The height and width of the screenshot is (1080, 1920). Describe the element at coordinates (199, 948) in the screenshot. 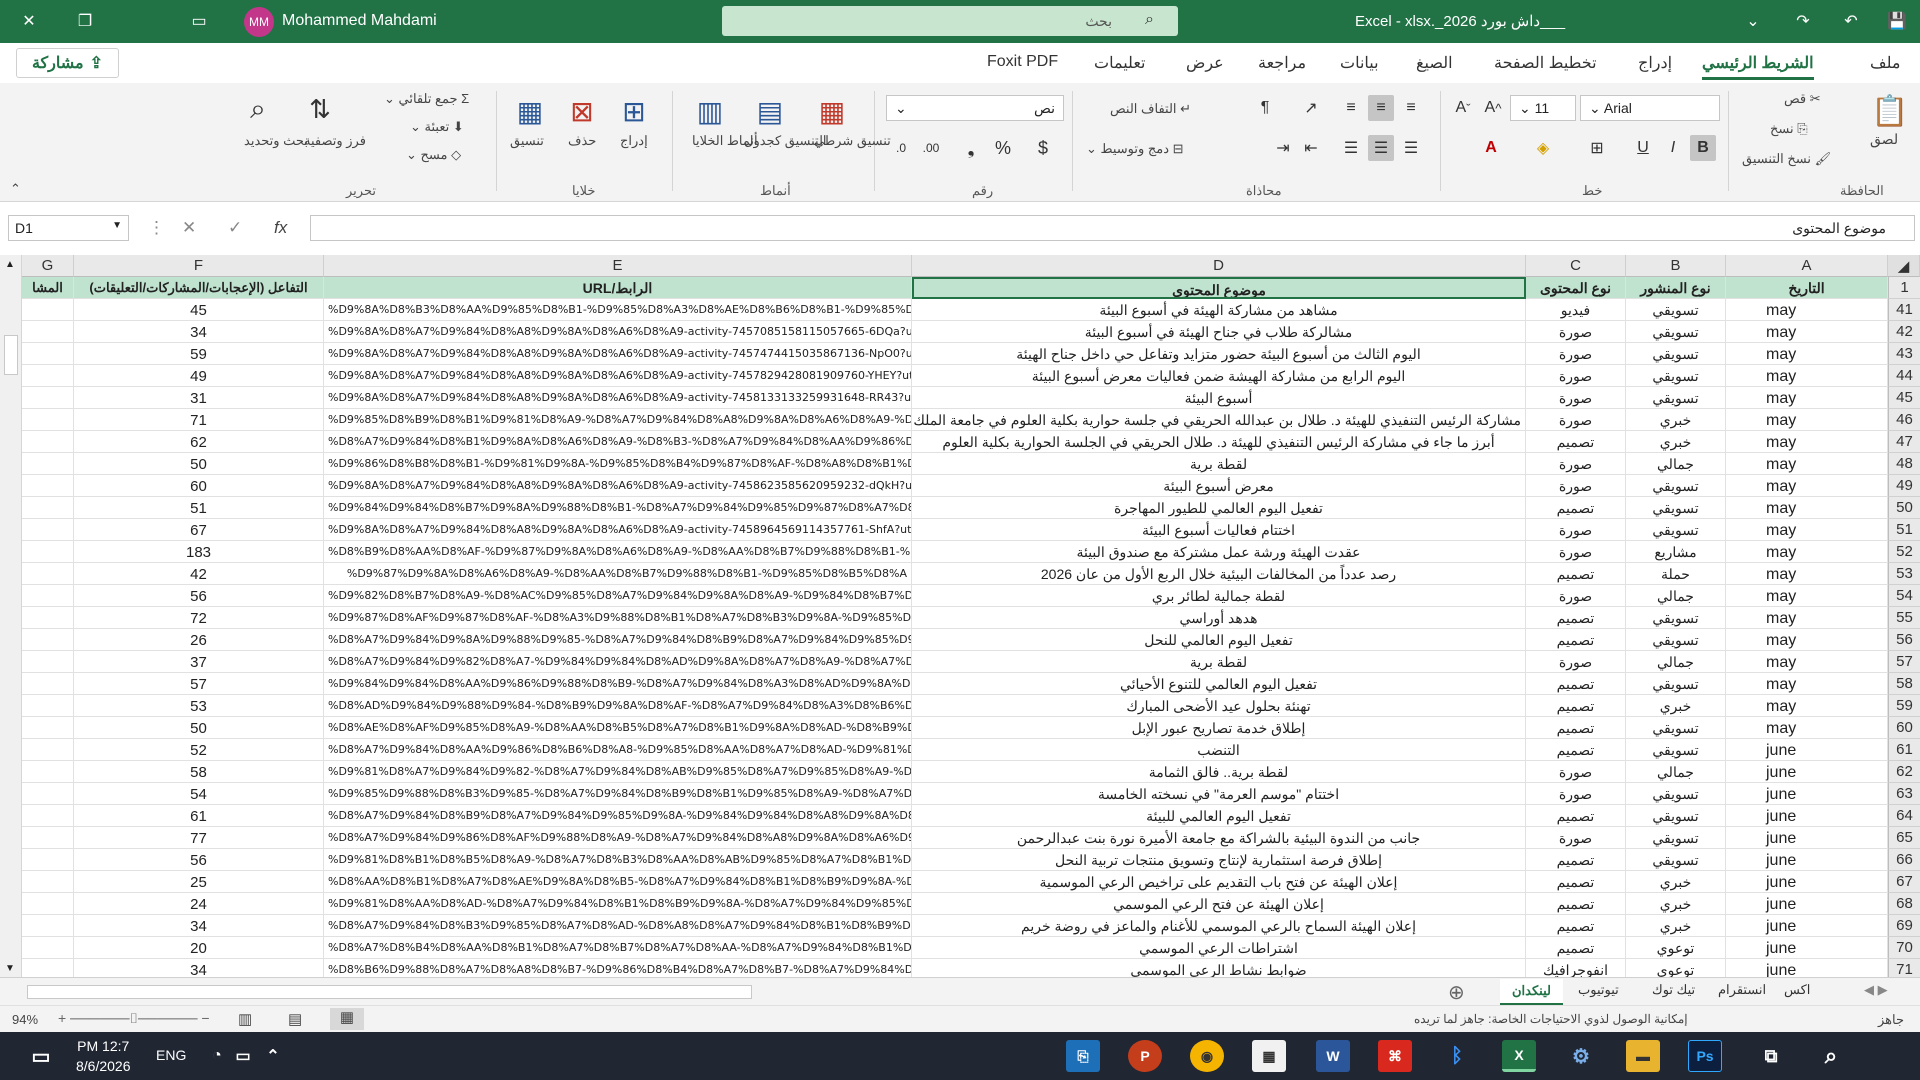

I see `cell-engagement: 20` at that location.